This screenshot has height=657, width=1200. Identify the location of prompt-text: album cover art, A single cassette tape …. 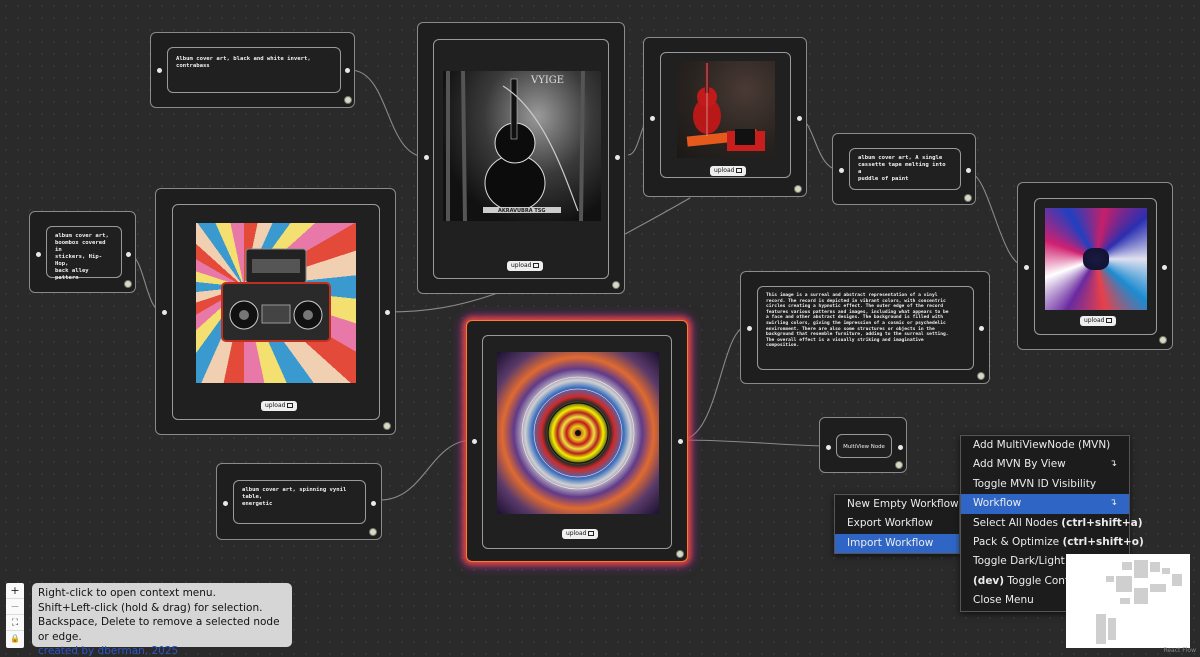
(905, 169).